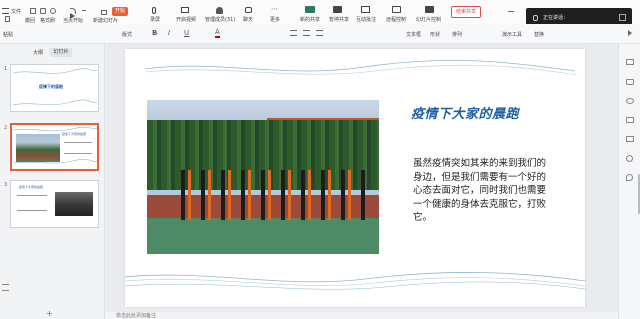  What do you see at coordinates (53, 11) in the screenshot?
I see `preview-icon` at bounding box center [53, 11].